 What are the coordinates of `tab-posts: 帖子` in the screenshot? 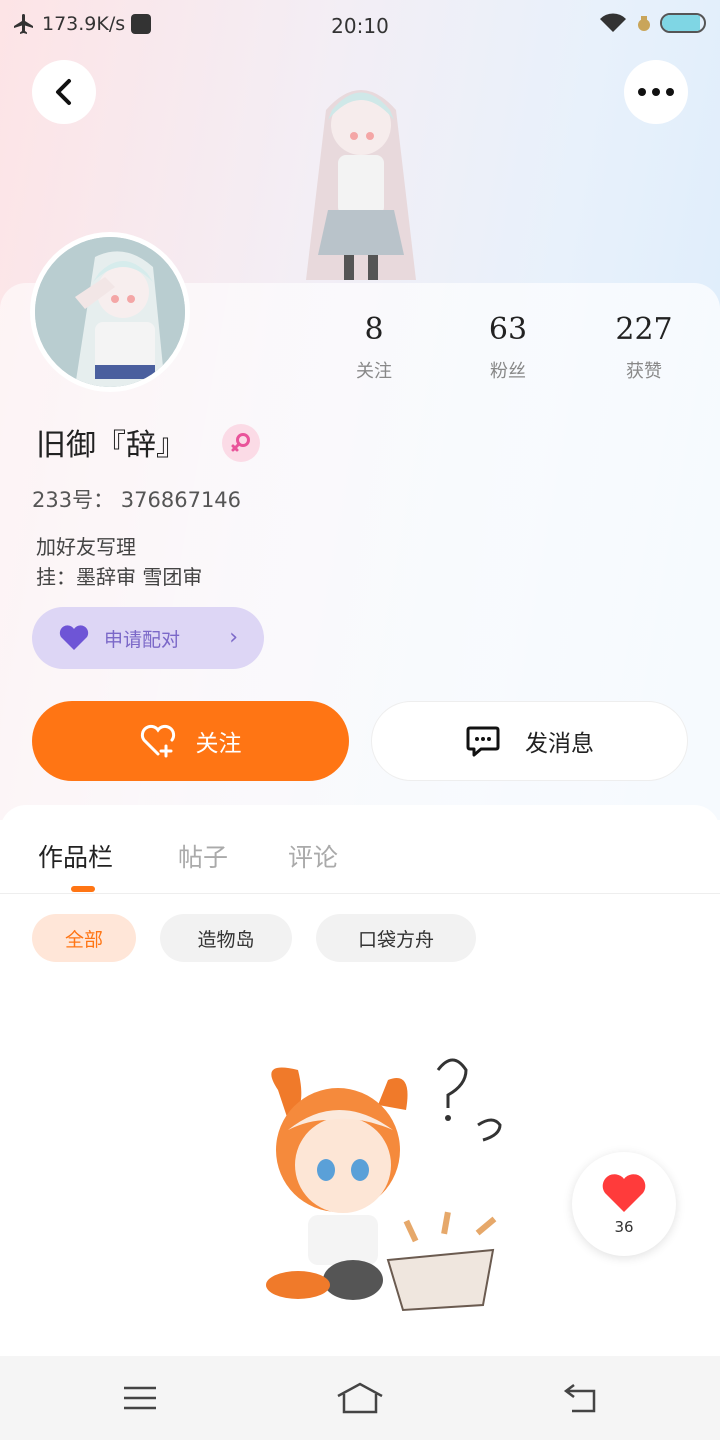 It's located at (203, 856).